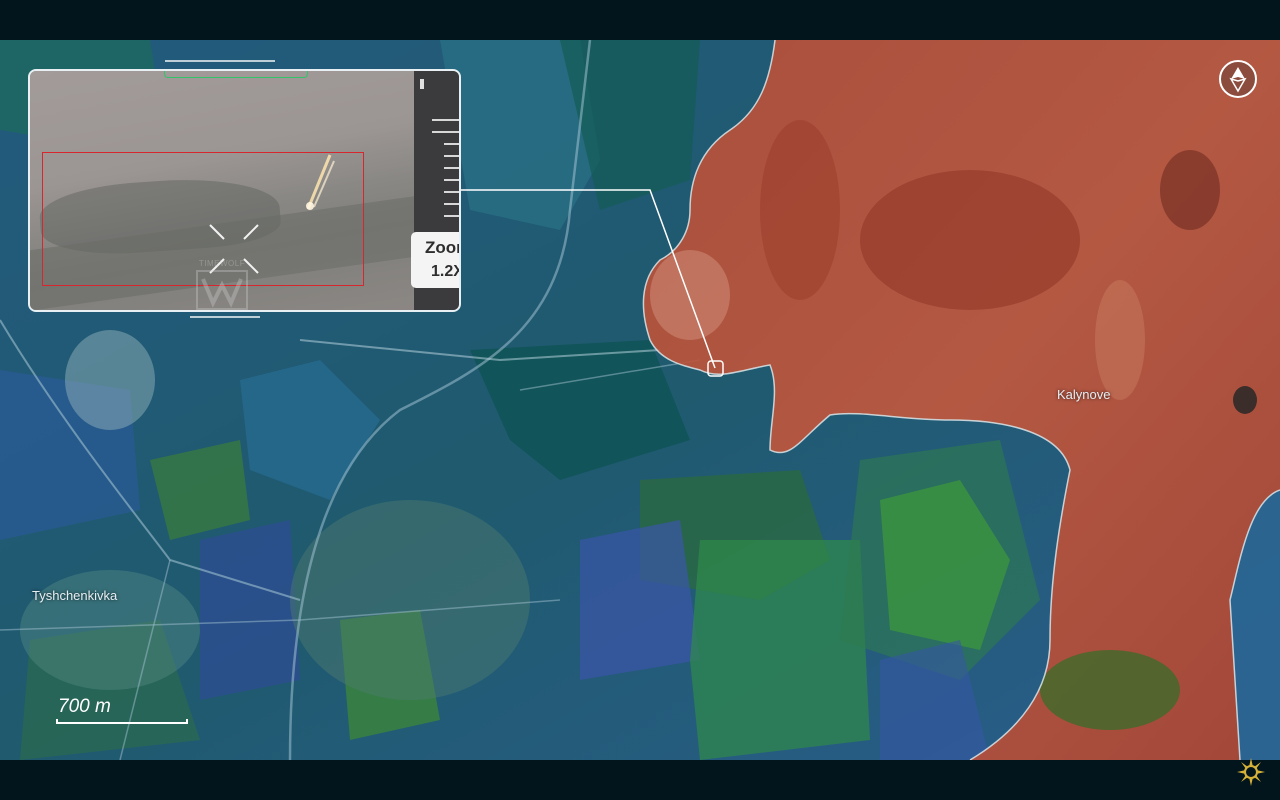 The image size is (1280, 800). What do you see at coordinates (84, 706) in the screenshot?
I see `scale-label: 700 m` at bounding box center [84, 706].